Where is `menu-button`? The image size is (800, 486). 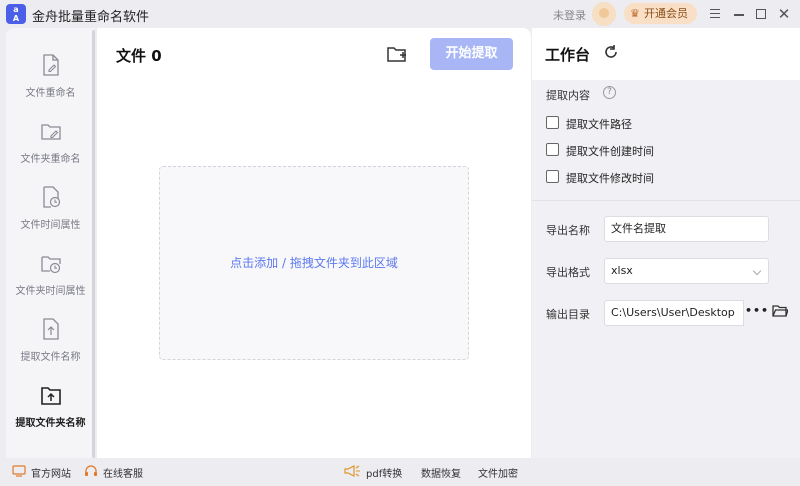 menu-button is located at coordinates (715, 14).